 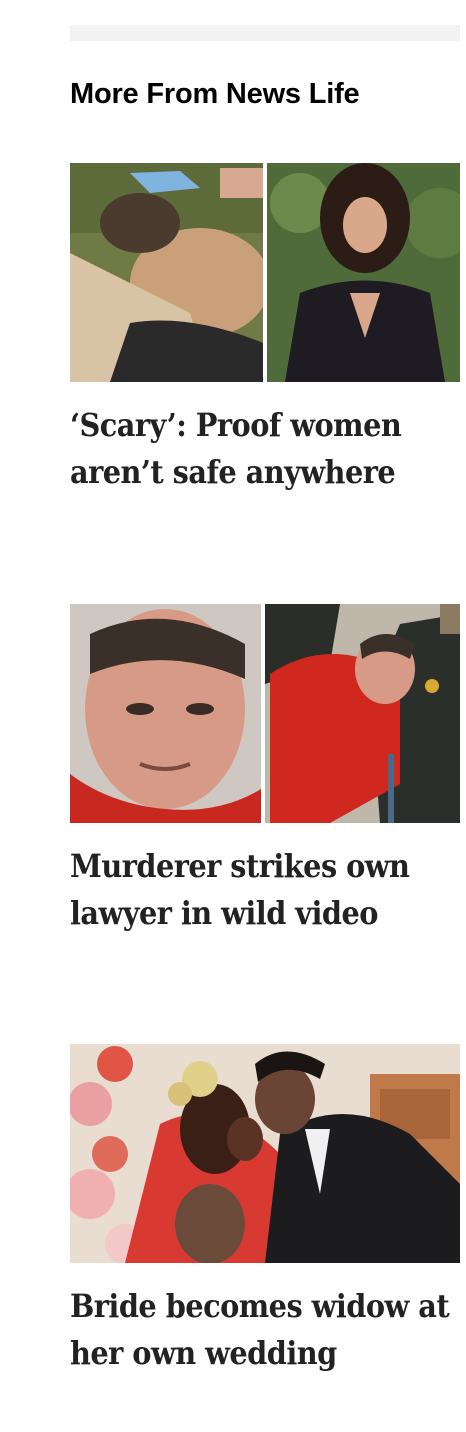 I want to click on article-3-headline: Bride becomes widow at her own wedding, so click(x=263, y=1320).